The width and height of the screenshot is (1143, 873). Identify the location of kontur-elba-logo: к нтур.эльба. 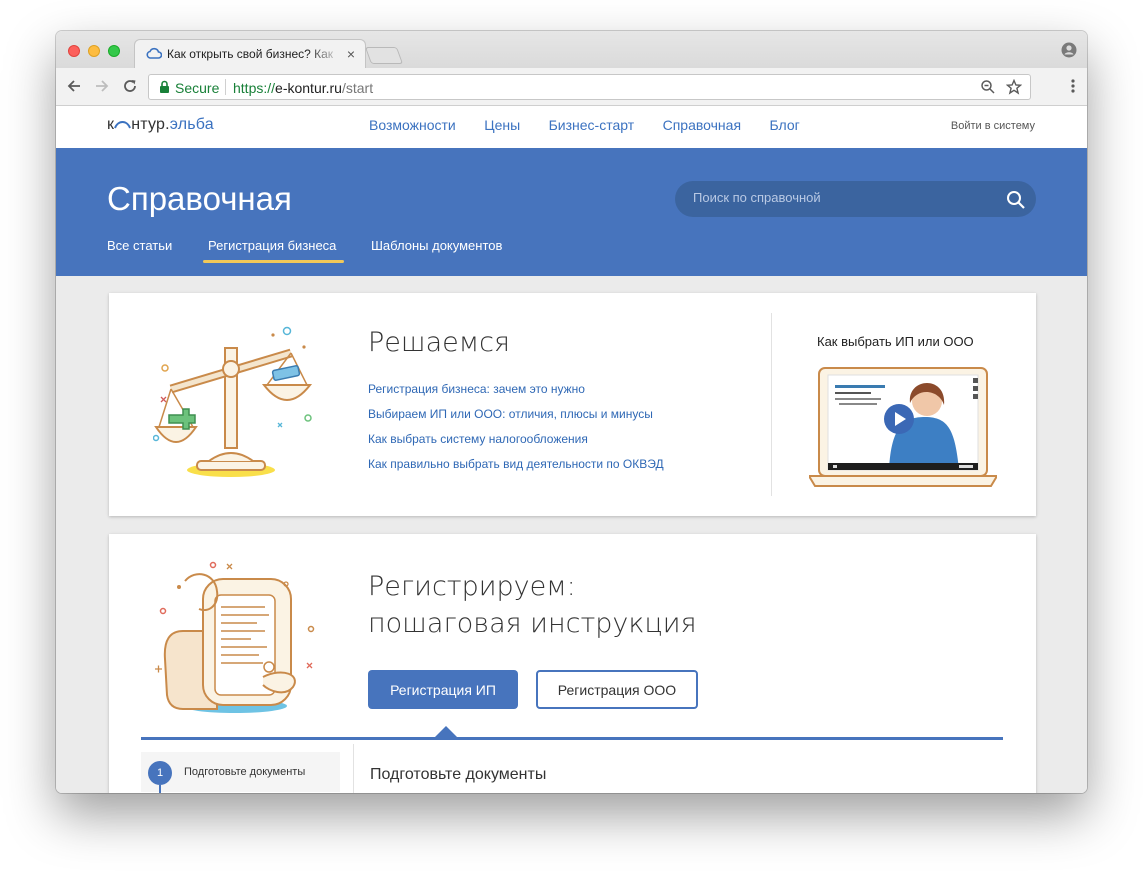
(160, 125).